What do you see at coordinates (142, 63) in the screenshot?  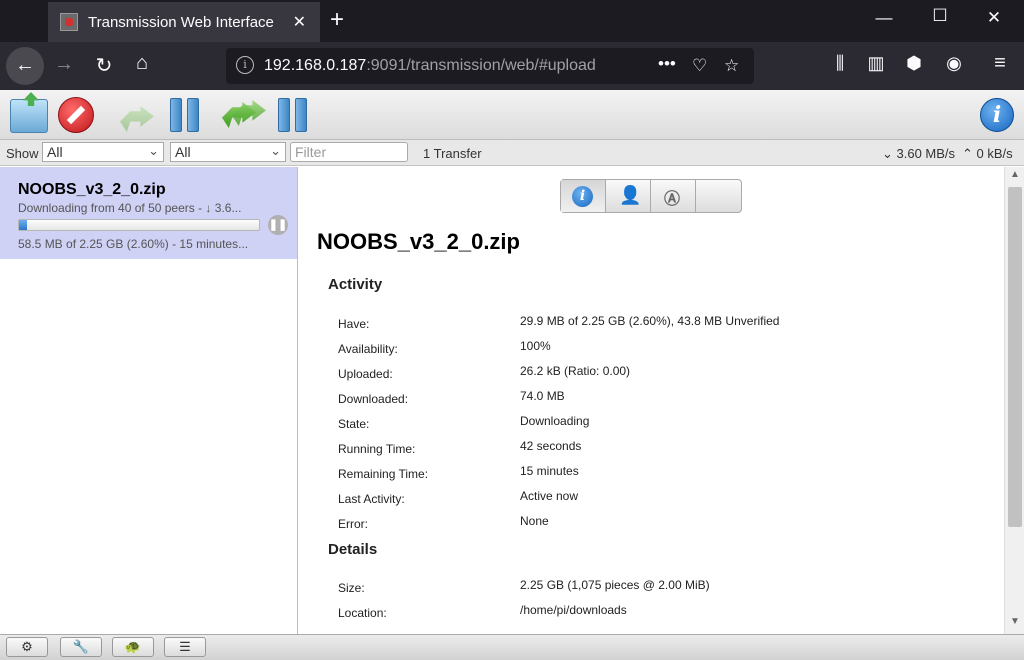 I see `home-icon: ⌂` at bounding box center [142, 63].